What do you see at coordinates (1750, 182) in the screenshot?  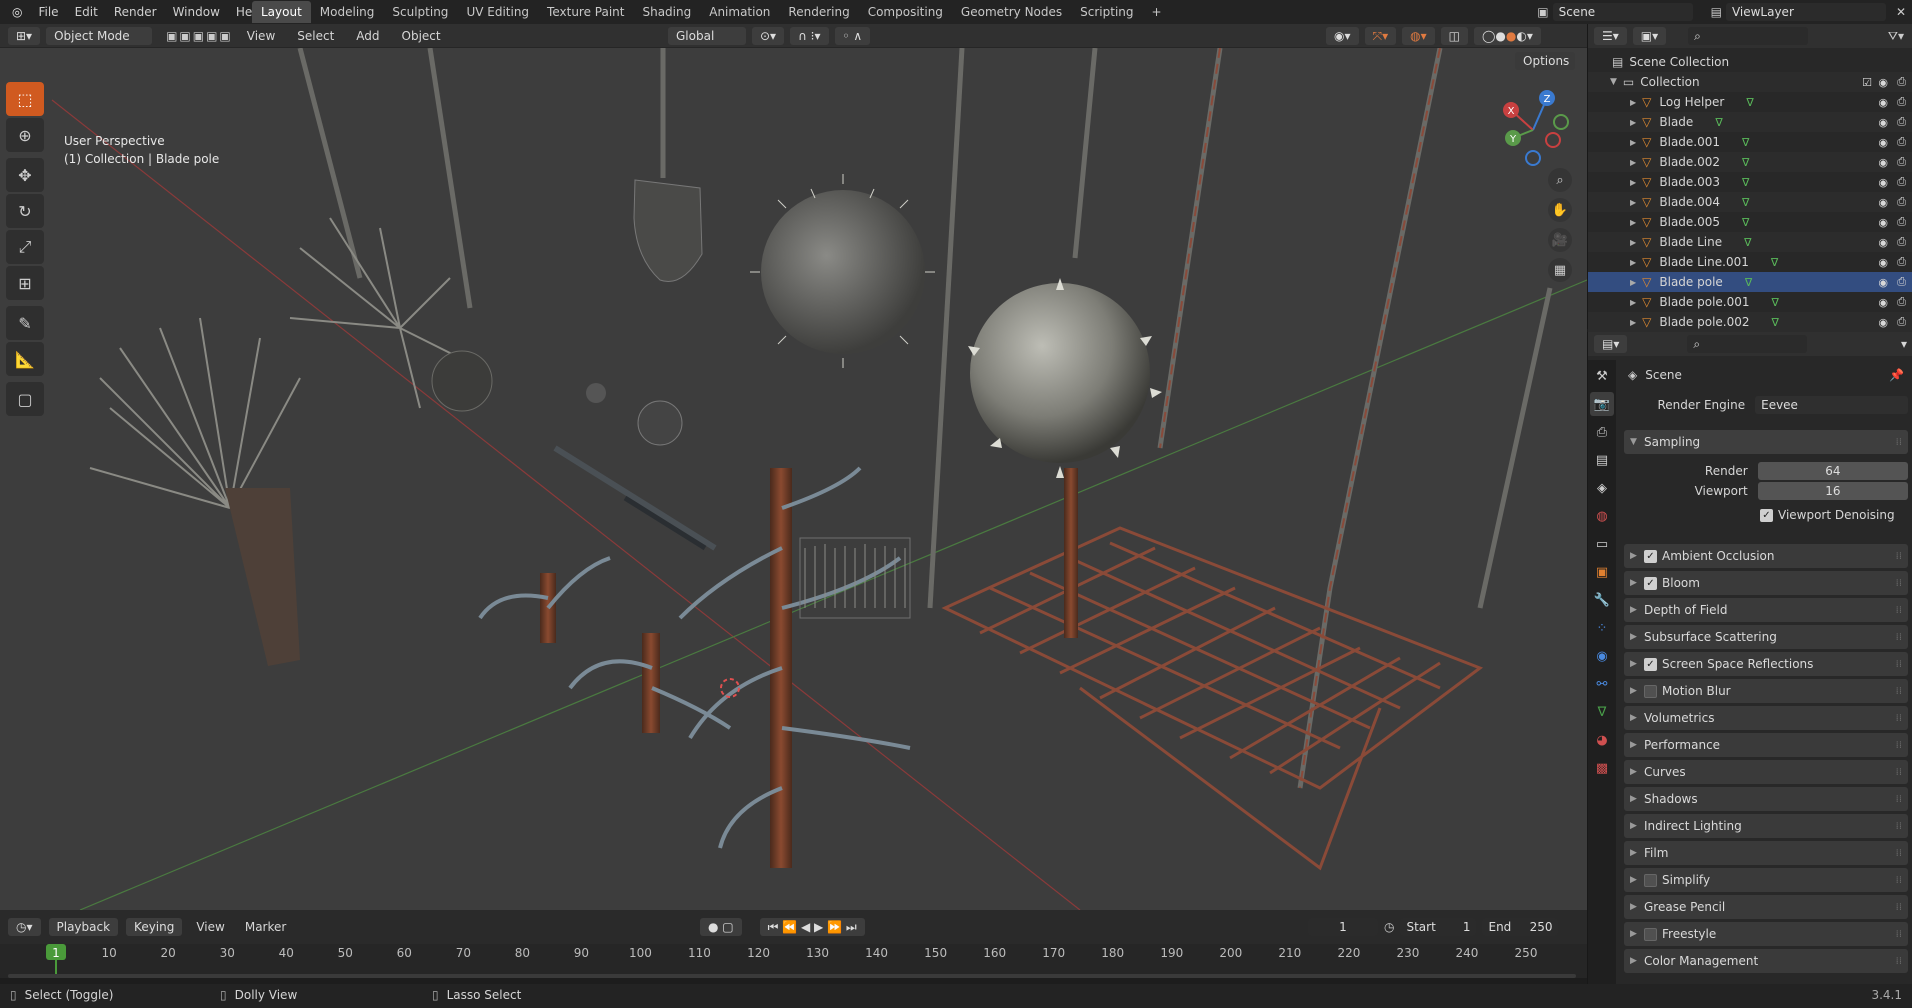 I see `outliner-item: ▶ ▽ Blade.003 ∇ ◉ ⎙` at bounding box center [1750, 182].